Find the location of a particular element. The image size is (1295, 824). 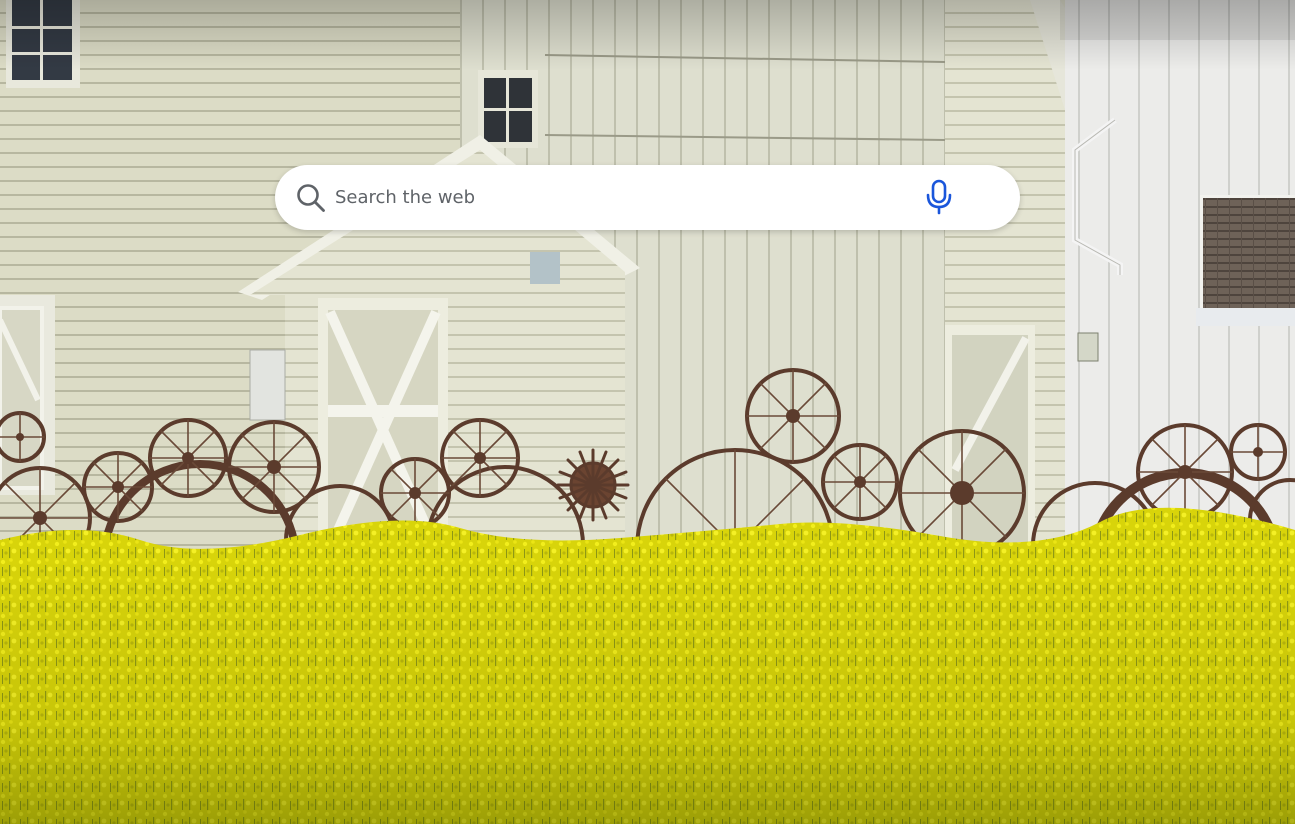

microphone-icon is located at coordinates (939, 197).